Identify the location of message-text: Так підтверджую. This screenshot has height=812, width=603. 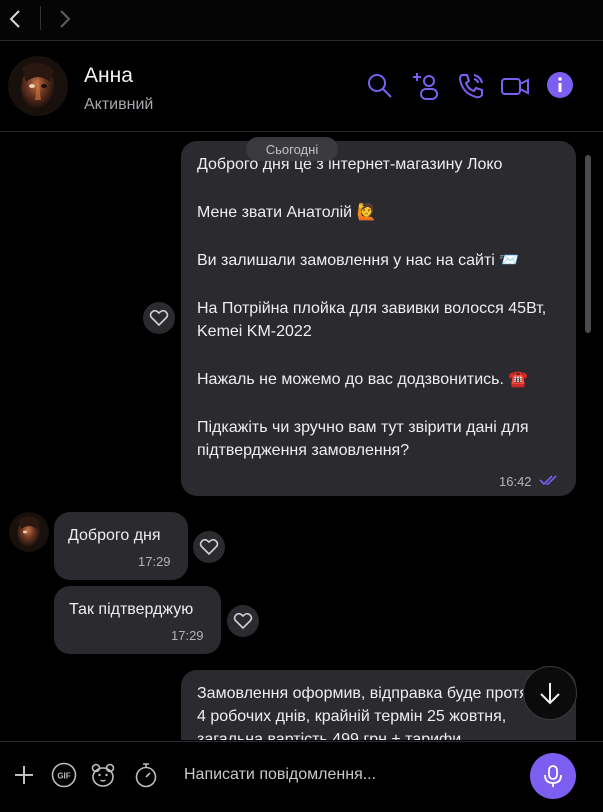
(131, 609).